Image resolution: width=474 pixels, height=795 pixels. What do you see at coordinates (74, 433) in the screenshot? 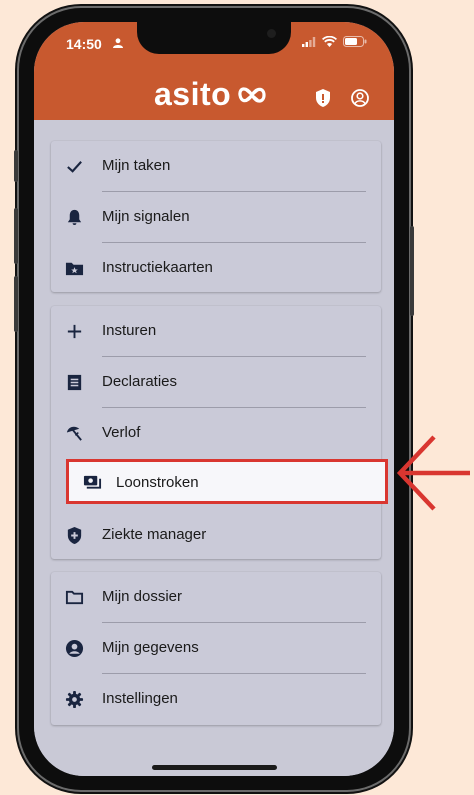
I see `beach-umbrella-icon` at bounding box center [74, 433].